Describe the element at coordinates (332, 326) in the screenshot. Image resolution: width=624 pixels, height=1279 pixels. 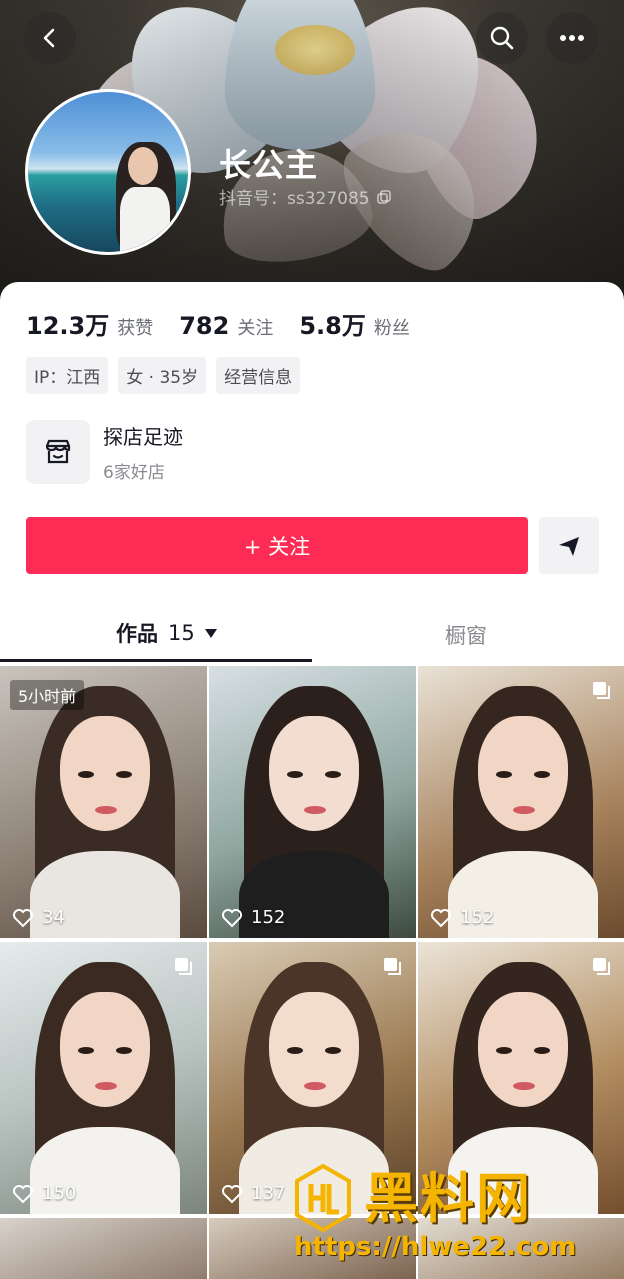
I see `stat-value: 5.8万` at that location.